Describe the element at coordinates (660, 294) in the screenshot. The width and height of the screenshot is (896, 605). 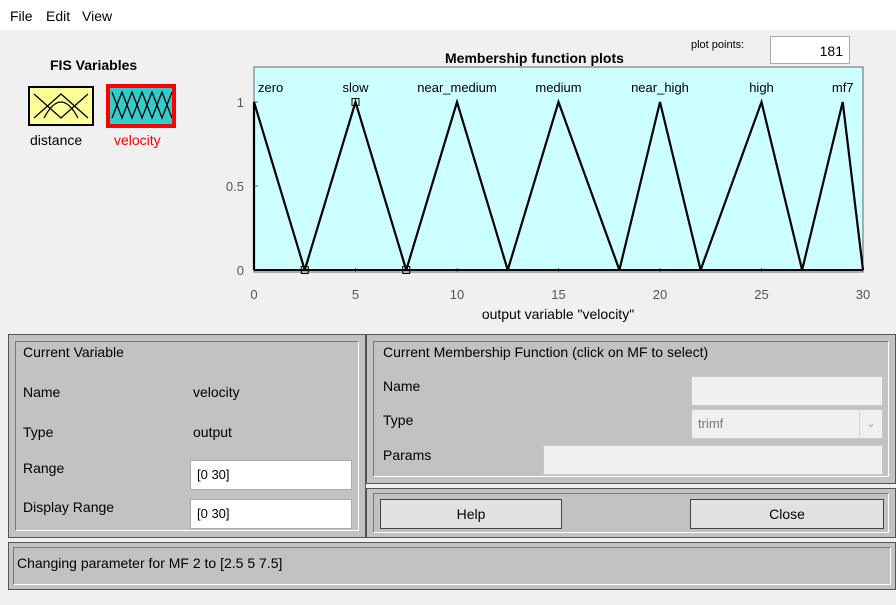
I see `x-tick-label: 20` at that location.